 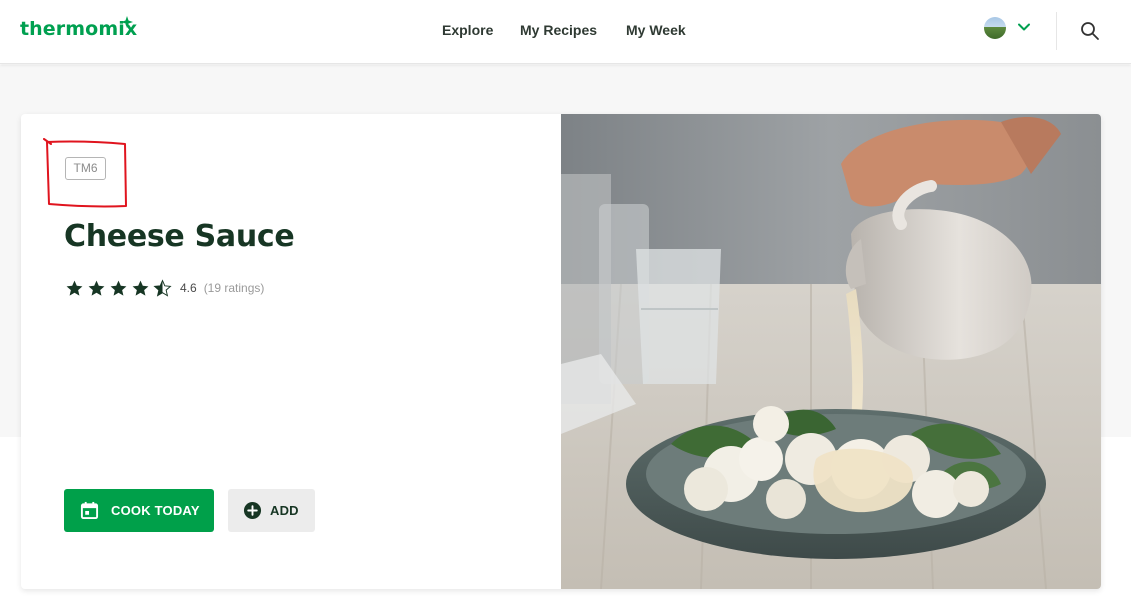 What do you see at coordinates (284, 510) in the screenshot?
I see `add-label: ADD` at bounding box center [284, 510].